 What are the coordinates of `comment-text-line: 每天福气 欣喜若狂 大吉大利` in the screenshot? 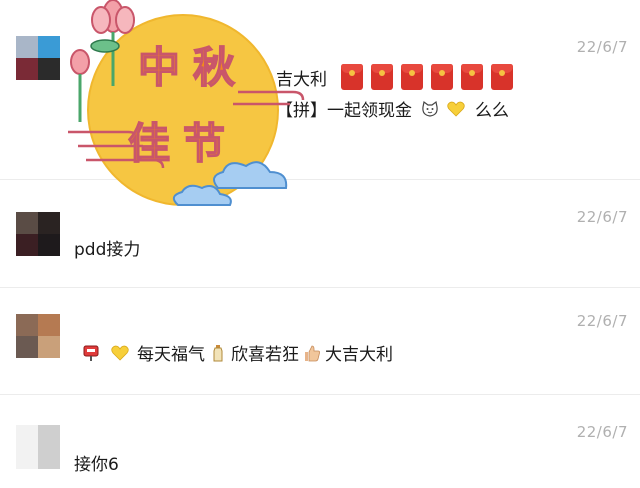 It's located at (235, 352).